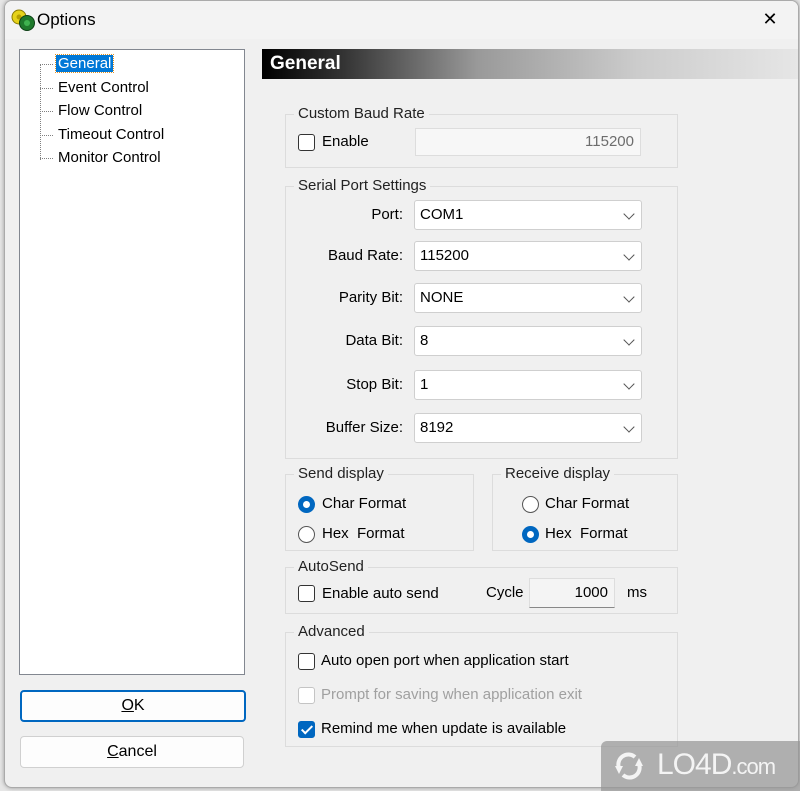 The width and height of the screenshot is (800, 791). I want to click on receive-char-format-radio, so click(530, 504).